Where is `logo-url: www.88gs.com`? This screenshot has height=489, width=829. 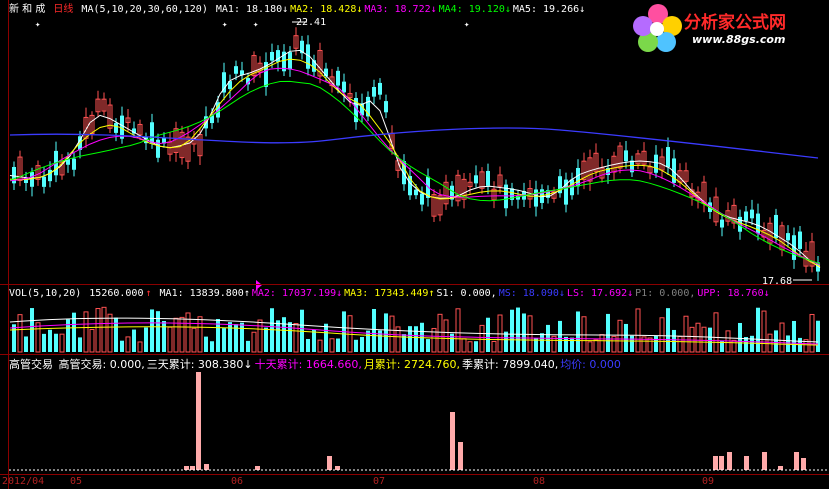
logo-url: www.88gs.com is located at coordinates (739, 39).